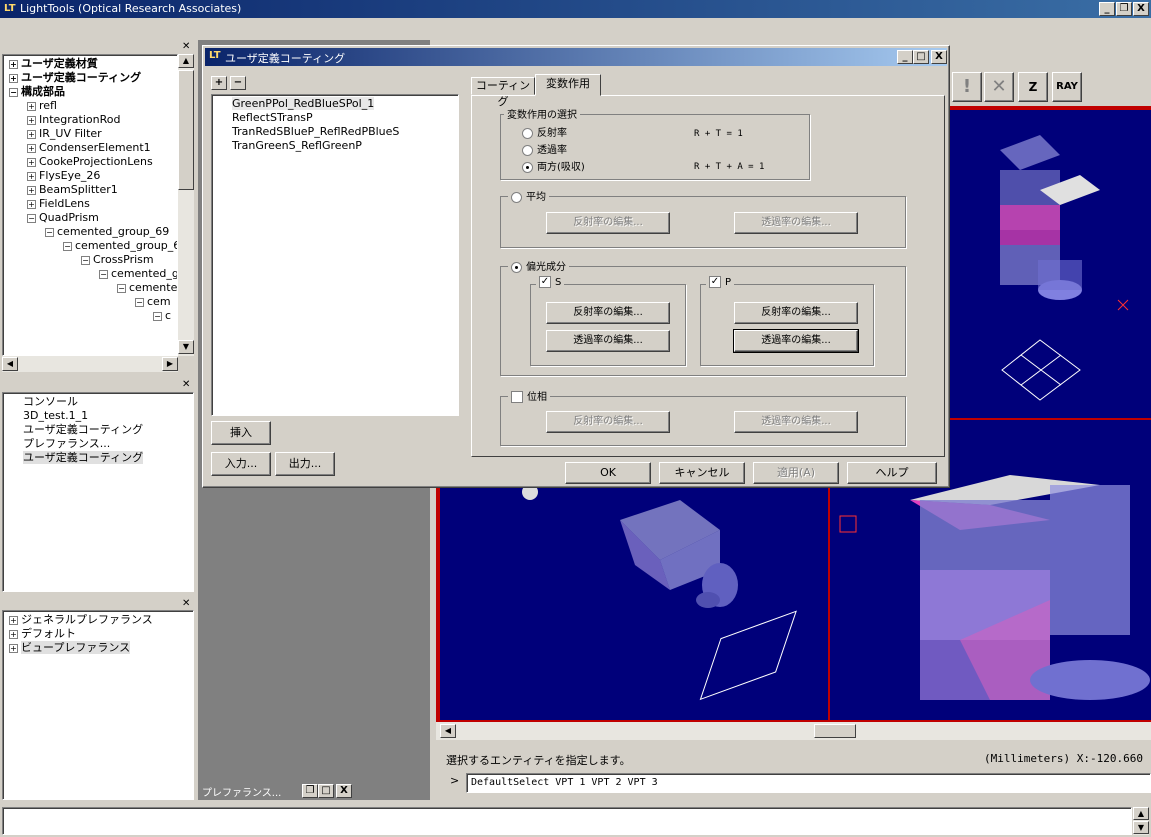 This screenshot has width=1151, height=837. I want to click on radio-polarization: 偏光成分, so click(538, 265).